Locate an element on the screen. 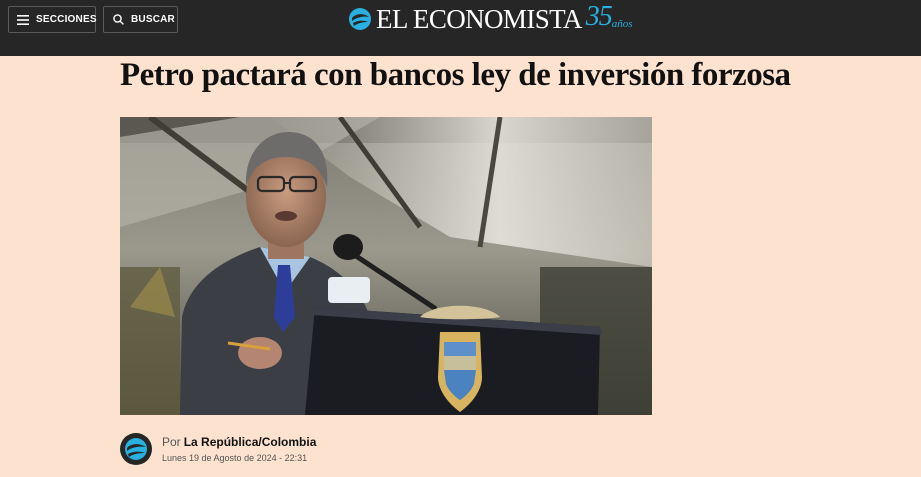  sections-menu-label: SECCIONES is located at coordinates (66, 19).